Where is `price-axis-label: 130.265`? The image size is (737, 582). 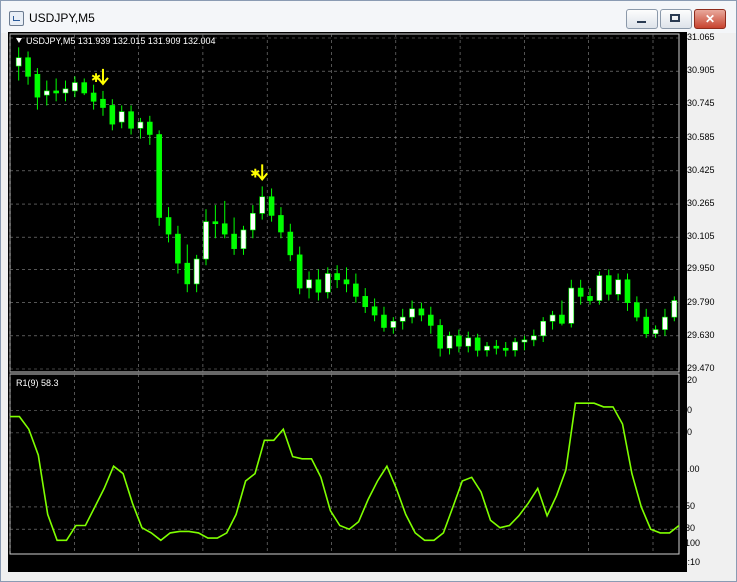 price-axis-label: 130.265 is located at coordinates (698, 203).